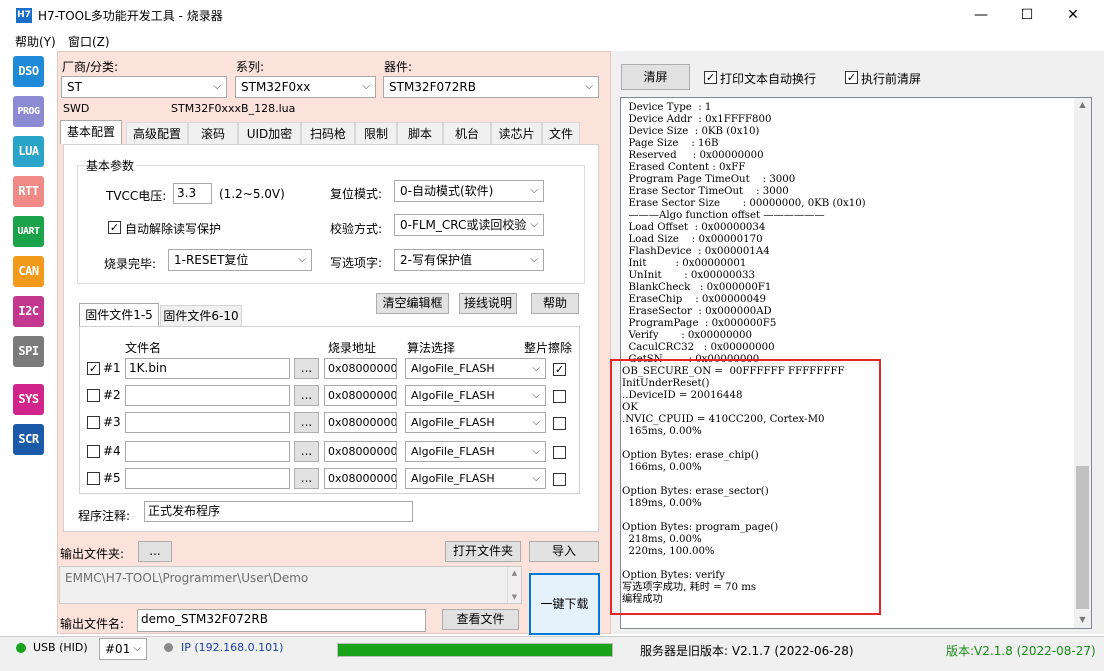 The image size is (1104, 671). Describe the element at coordinates (1027, 15) in the screenshot. I see `maximize-button: ☐` at that location.